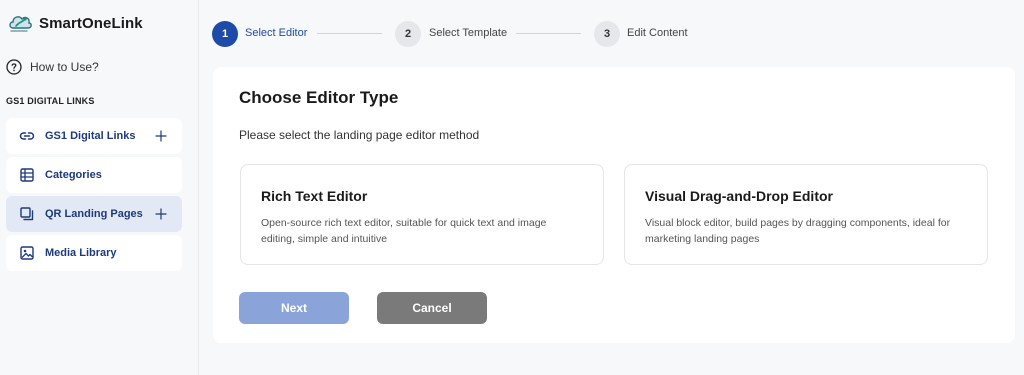 This screenshot has width=1024, height=375. Describe the element at coordinates (64, 67) in the screenshot. I see `how-to-use-label: How to Use?` at that location.